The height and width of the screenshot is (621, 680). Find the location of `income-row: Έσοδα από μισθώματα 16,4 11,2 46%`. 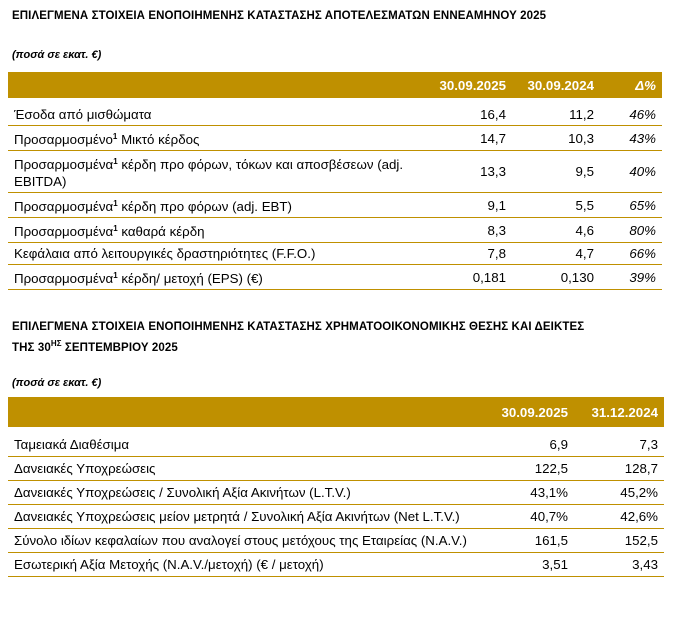

income-row: Έσοδα από μισθώματα 16,4 11,2 46% is located at coordinates (335, 115).